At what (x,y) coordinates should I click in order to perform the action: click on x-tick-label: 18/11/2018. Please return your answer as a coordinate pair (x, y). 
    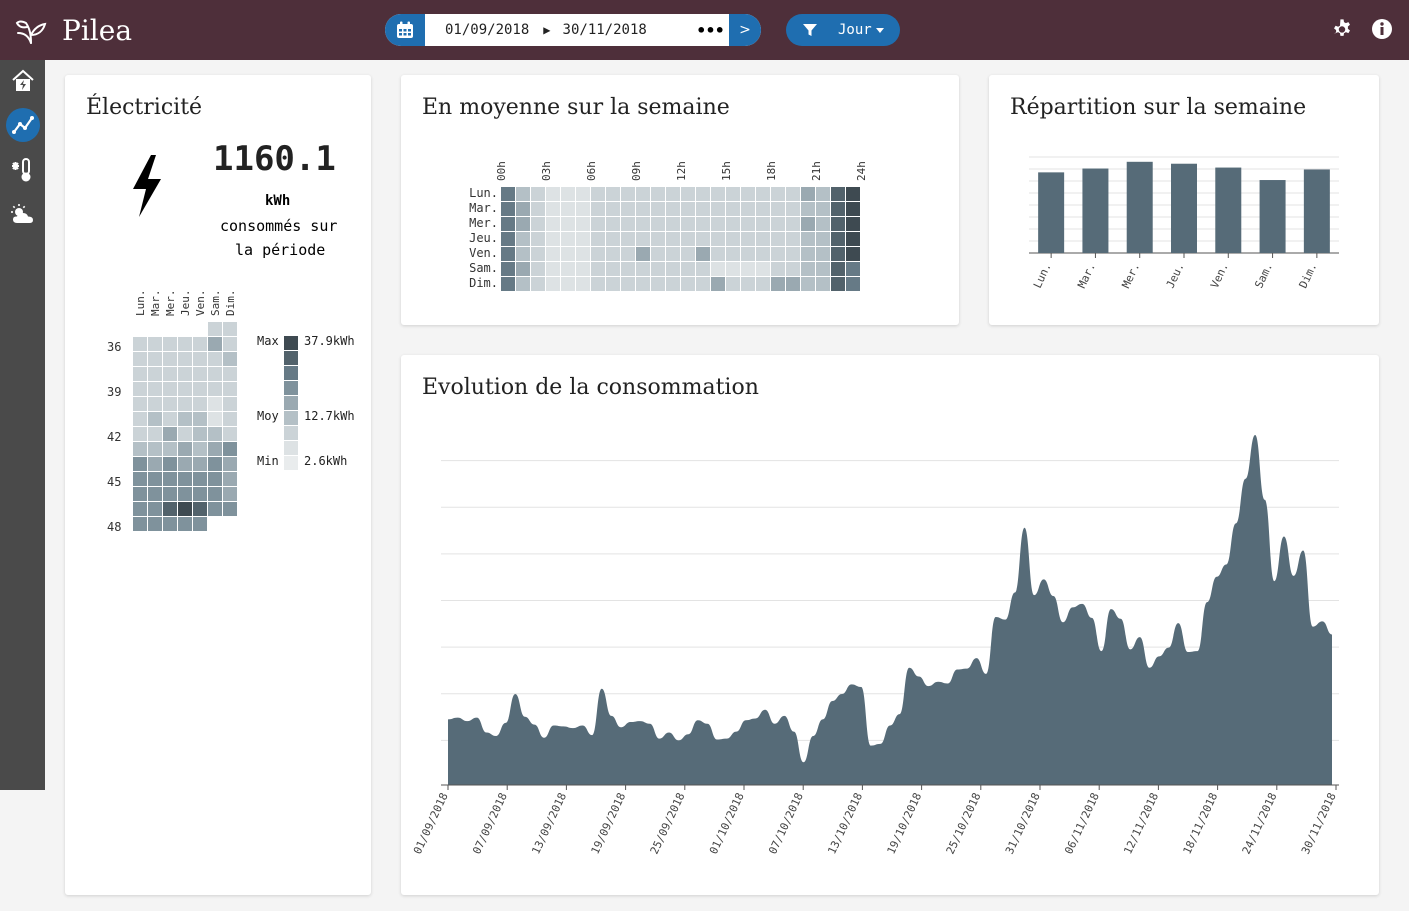
    Looking at the image, I should click on (1201, 824).